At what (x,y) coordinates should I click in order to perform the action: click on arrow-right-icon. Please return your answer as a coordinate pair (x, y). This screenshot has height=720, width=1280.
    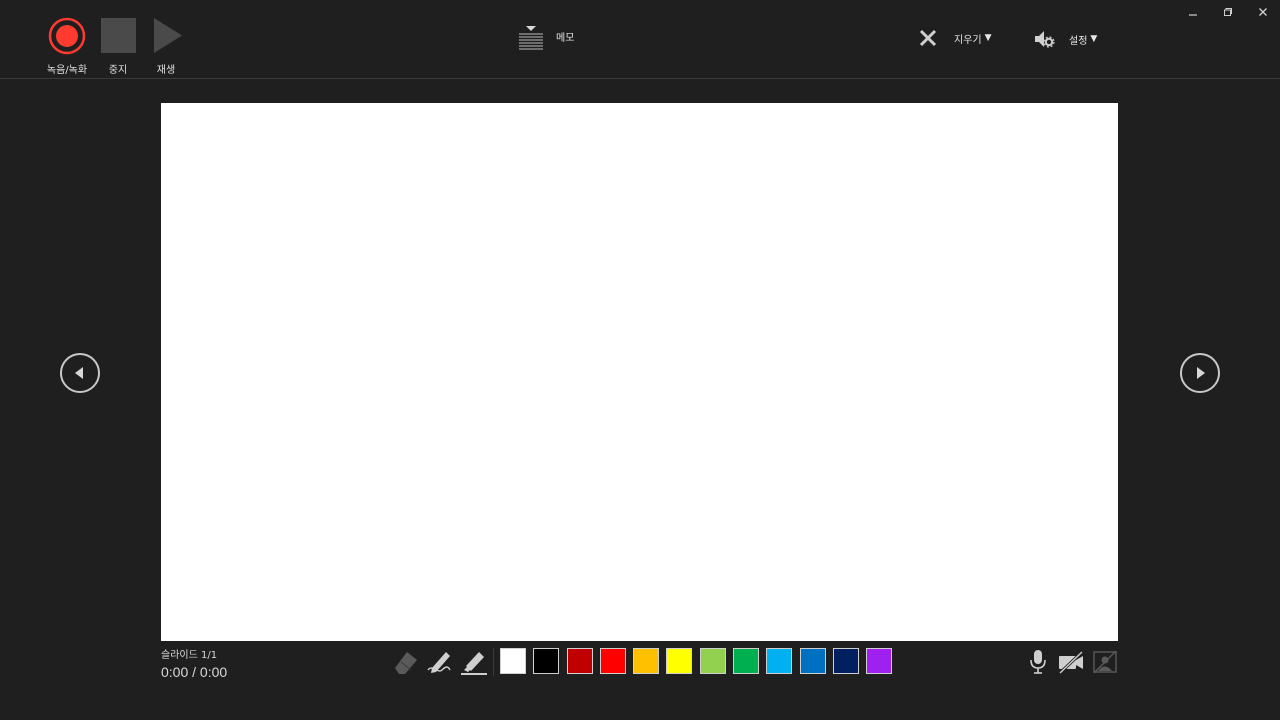
    Looking at the image, I should click on (1201, 373).